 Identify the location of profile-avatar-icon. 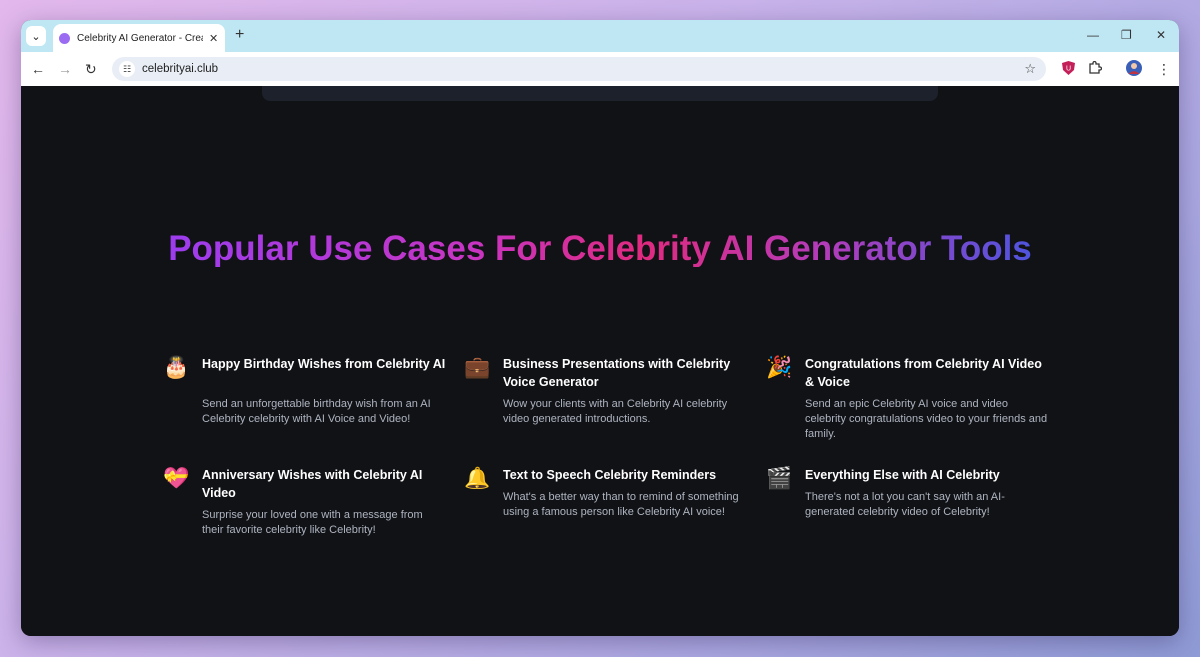
(1134, 68).